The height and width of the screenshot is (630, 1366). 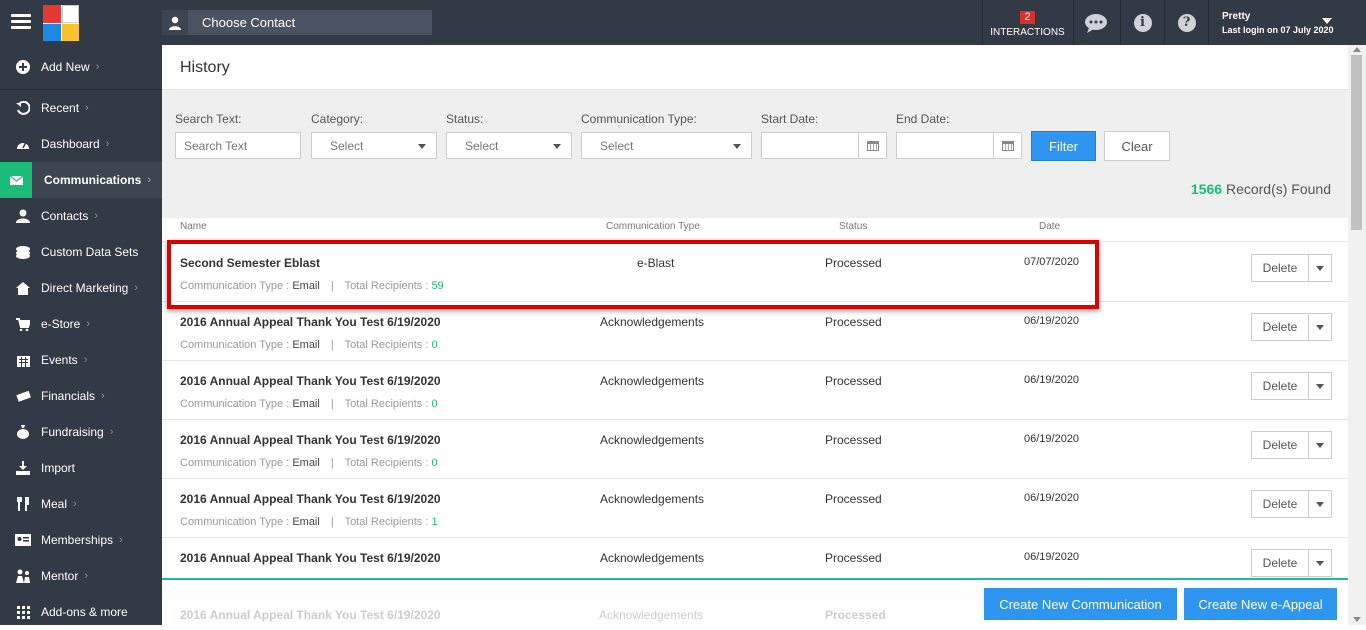 What do you see at coordinates (1137, 146) in the screenshot?
I see `clear-button: Clear` at bounding box center [1137, 146].